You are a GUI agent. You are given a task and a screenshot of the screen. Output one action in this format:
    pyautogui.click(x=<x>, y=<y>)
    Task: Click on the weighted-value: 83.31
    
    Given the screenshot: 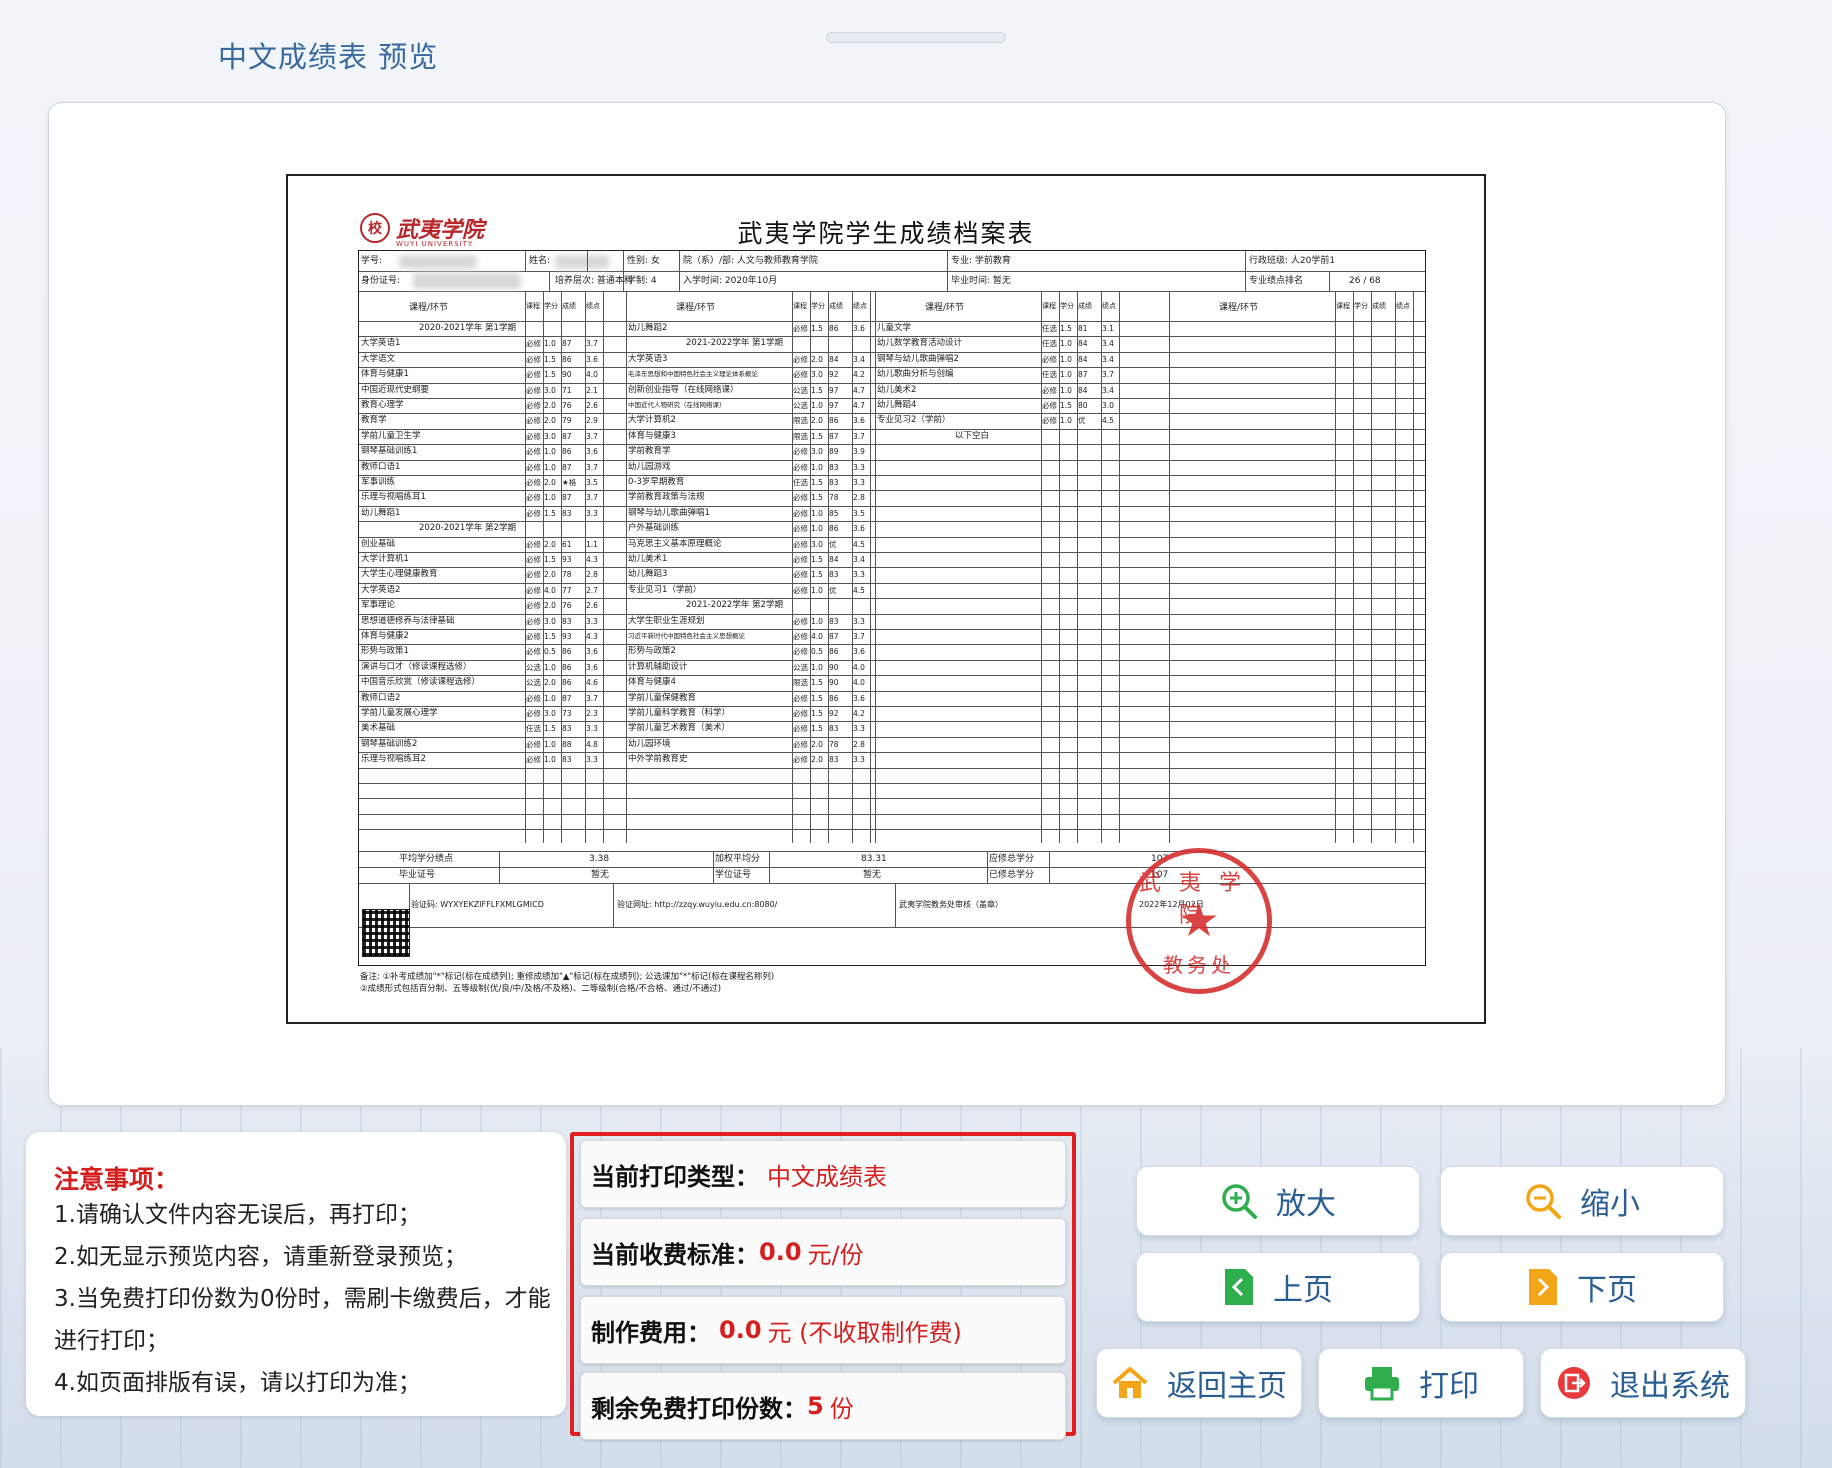 What is the action you would take?
    pyautogui.click(x=874, y=859)
    